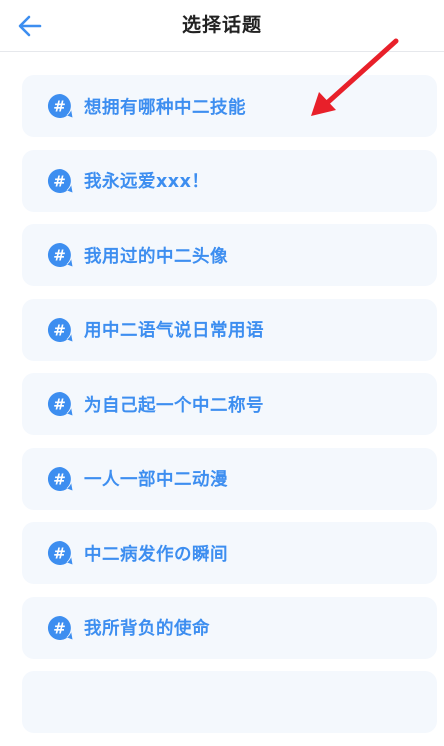 This screenshot has width=444, height=746. I want to click on topic-label: 用中二语气说日常用语, so click(174, 331).